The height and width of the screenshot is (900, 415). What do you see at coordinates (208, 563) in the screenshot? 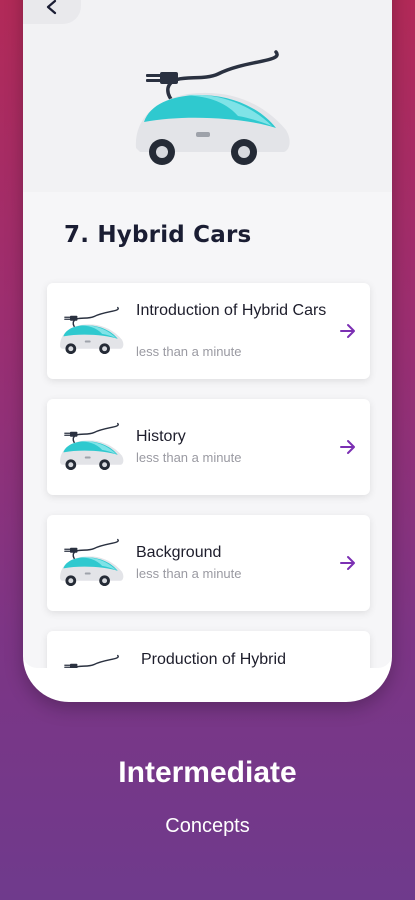
I see `topic-card-background: Background less than a minute` at bounding box center [208, 563].